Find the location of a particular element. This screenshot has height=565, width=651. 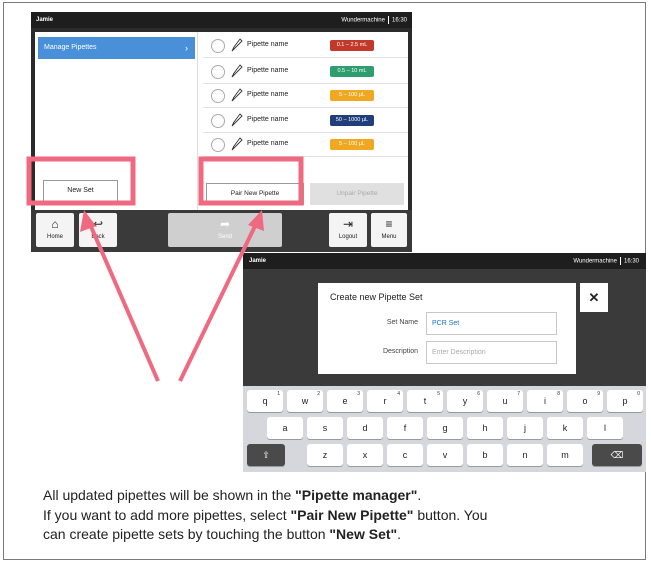

manage-pipettes-item: Manage Pipettes › is located at coordinates (116, 48).